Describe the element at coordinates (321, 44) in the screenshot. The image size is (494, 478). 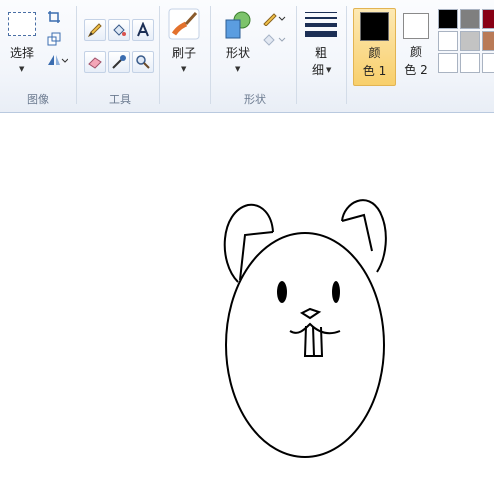
I see `size-button: 粗 细 ▼` at that location.